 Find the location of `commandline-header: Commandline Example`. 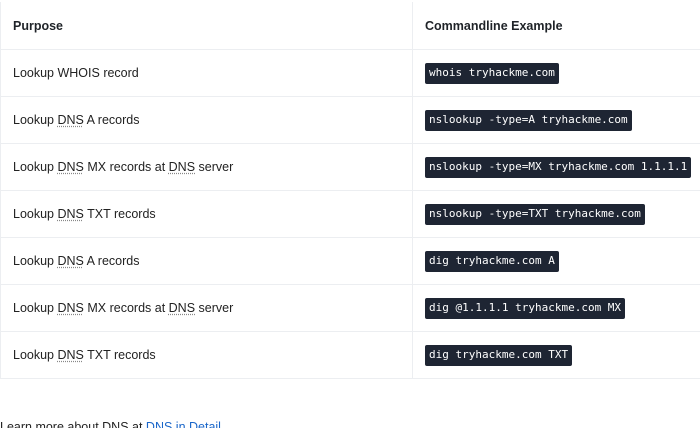

commandline-header: Commandline Example is located at coordinates (556, 26).